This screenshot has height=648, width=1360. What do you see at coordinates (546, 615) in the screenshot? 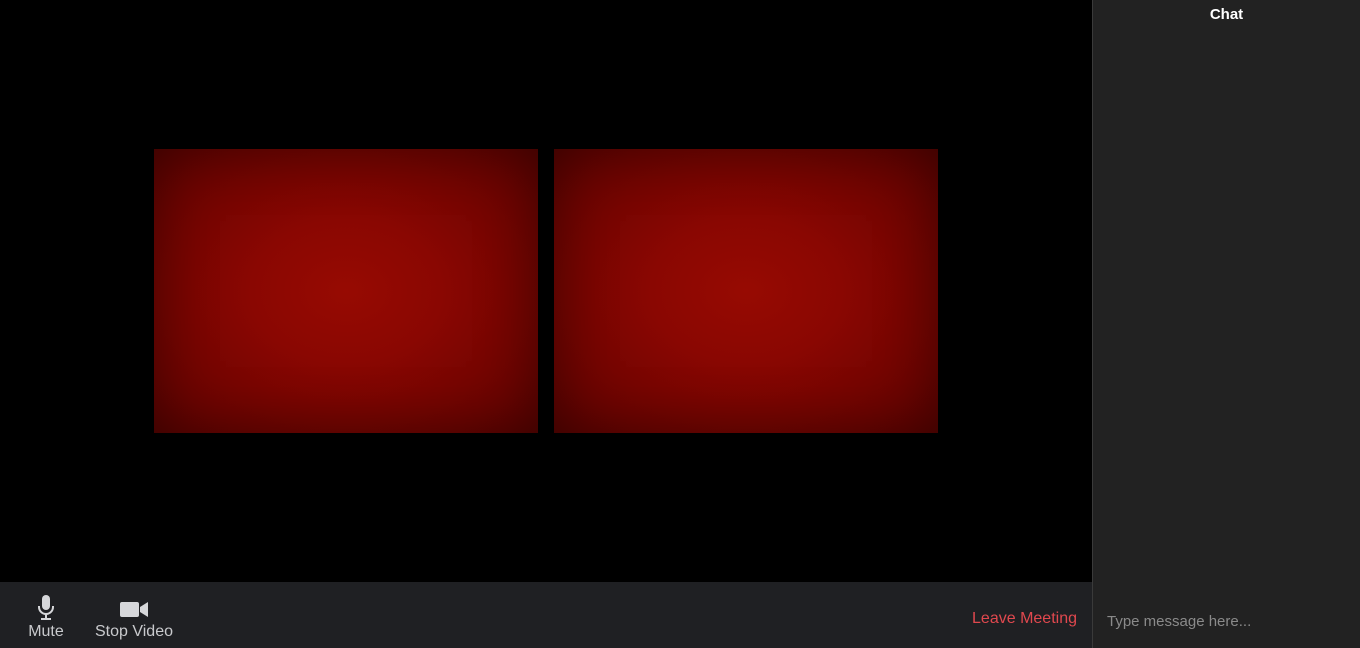
I see `meeting-toolbar: Mute Stop Video Leave Meeting` at bounding box center [546, 615].